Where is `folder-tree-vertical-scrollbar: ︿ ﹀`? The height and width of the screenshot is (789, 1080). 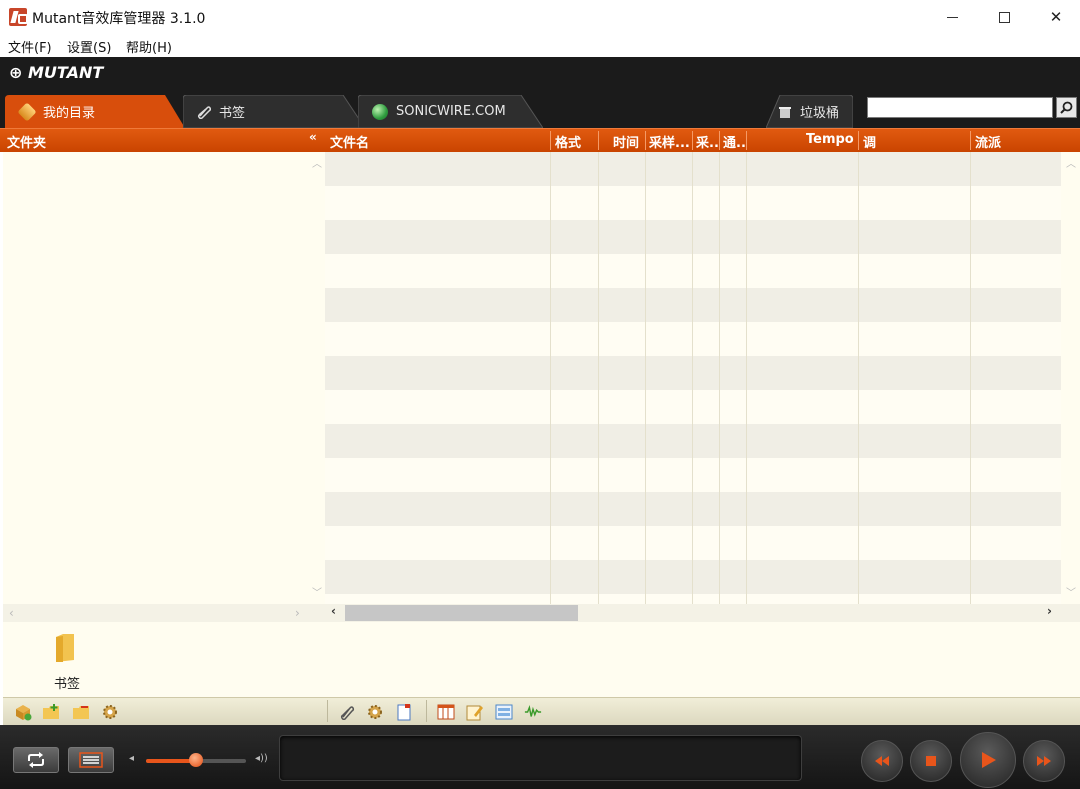 folder-tree-vertical-scrollbar: ︿ ﹀ is located at coordinates (316, 378).